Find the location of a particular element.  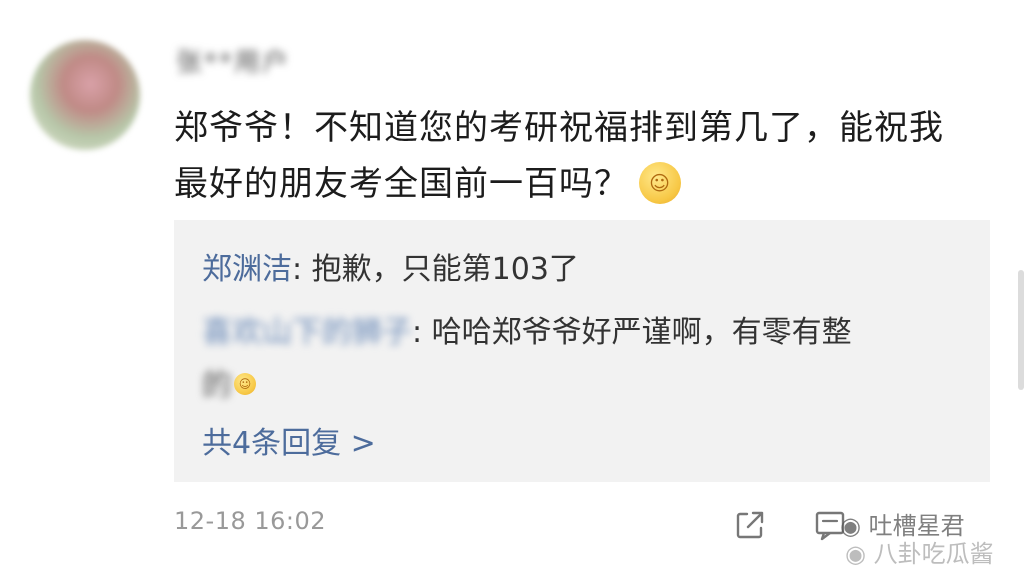

reply-author: 喜欢山下的狮子 is located at coordinates (307, 332).